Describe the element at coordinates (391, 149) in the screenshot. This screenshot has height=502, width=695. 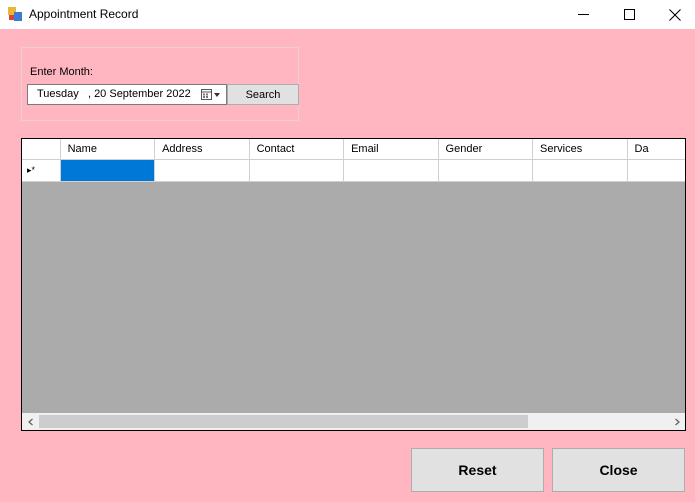
I see `column-header-email: Email` at that location.